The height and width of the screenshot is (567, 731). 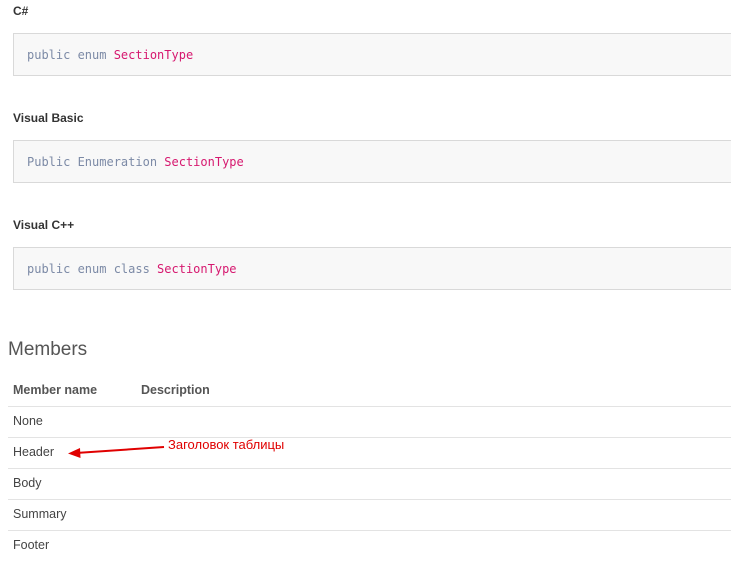 What do you see at coordinates (92, 269) in the screenshot?
I see `code-keyword: public enum class` at bounding box center [92, 269].